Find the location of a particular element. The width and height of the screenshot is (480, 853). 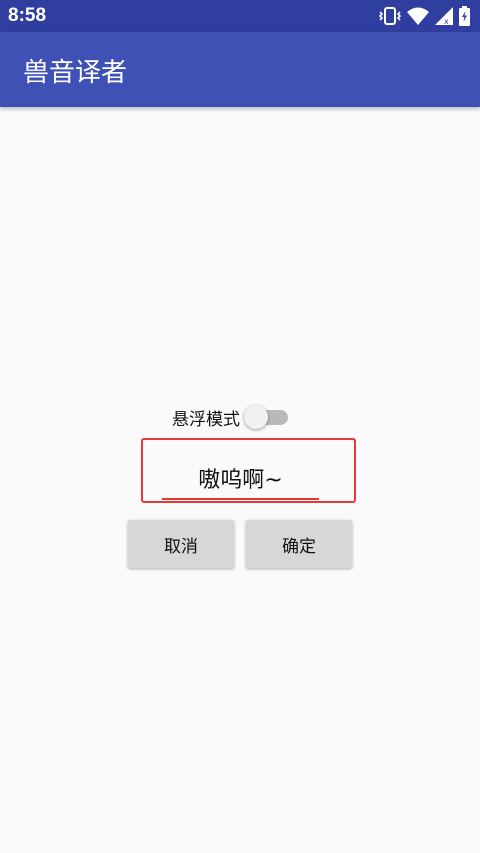

confirm-button: 确定 is located at coordinates (299, 544).